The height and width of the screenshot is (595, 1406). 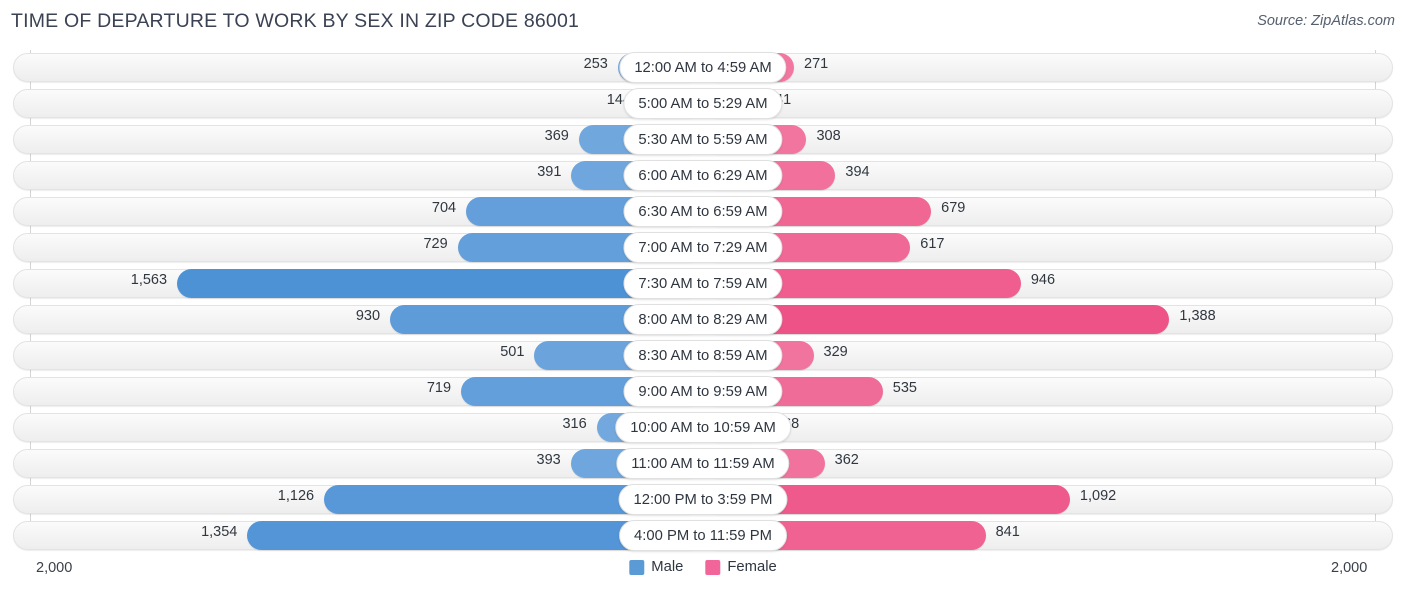 I want to click on row-category-label: 6:00 AM to 6:29 AM, so click(x=703, y=175).